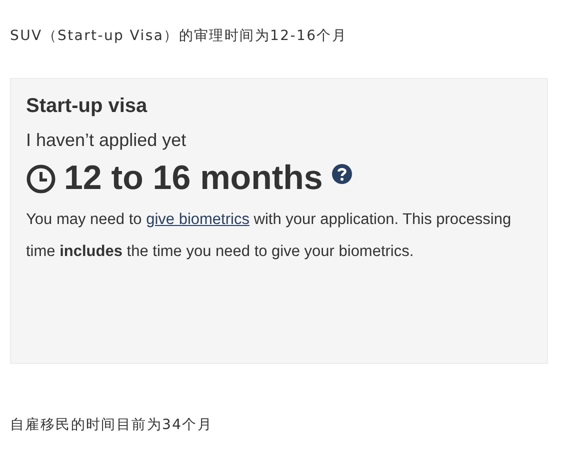 This screenshot has width=568, height=460. What do you see at coordinates (193, 178) in the screenshot?
I see `processing-time: 12 to 16 months` at bounding box center [193, 178].